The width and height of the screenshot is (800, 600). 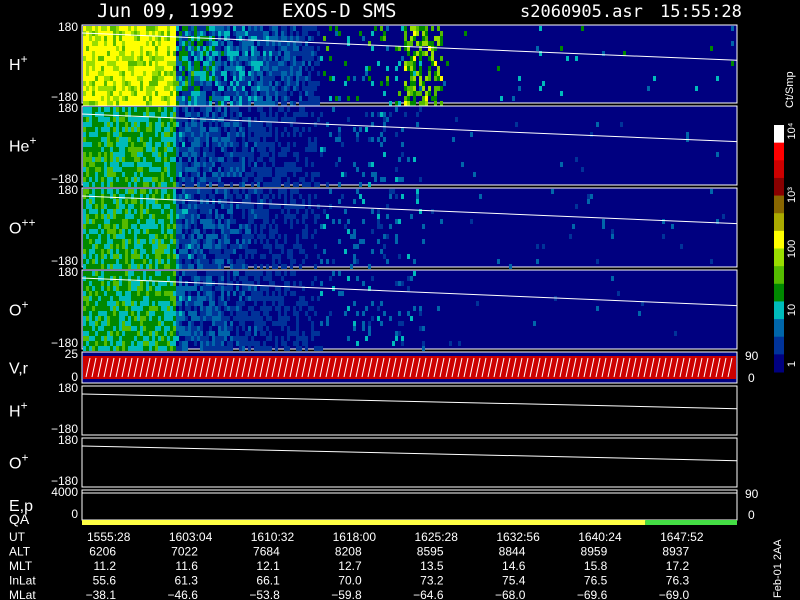 I want to click on ephemeris-value: 12.1, so click(x=268, y=566).